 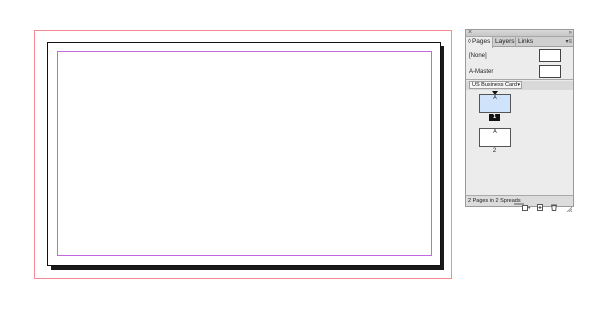 I want to click on page-size-dropdown: US Business Card ▾, so click(x=495, y=85).